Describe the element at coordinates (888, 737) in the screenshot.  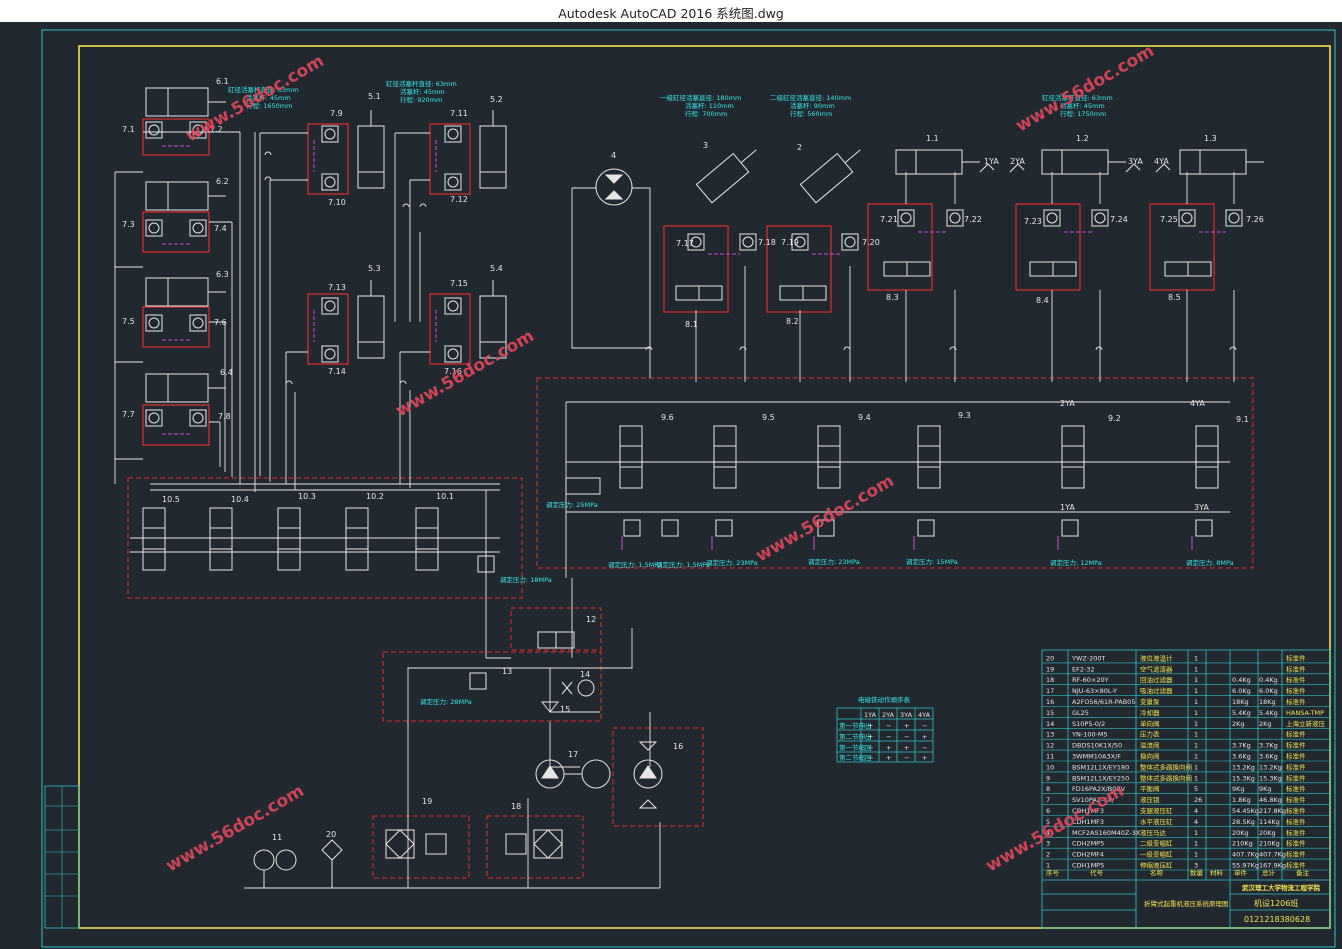
I see `sol-r1-c2: −` at that location.